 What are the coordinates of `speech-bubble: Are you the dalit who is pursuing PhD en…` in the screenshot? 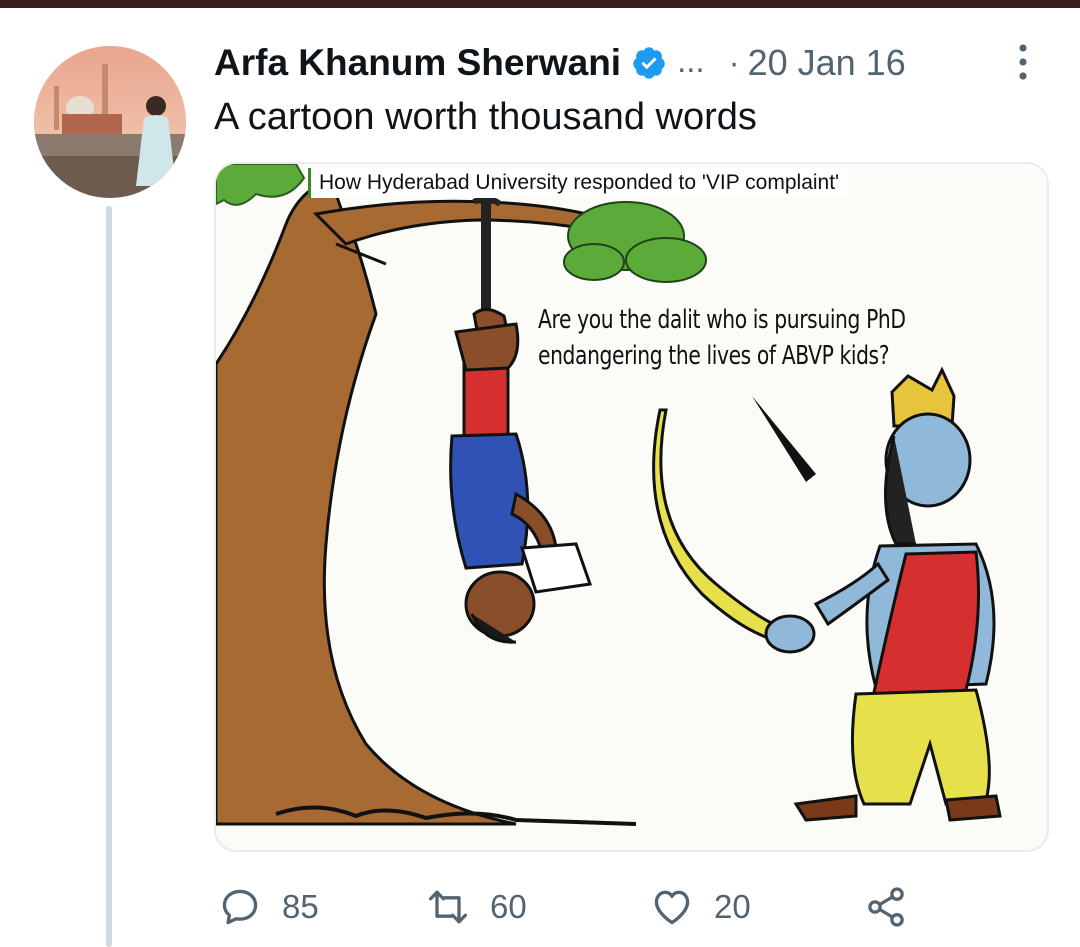 It's located at (773, 338).